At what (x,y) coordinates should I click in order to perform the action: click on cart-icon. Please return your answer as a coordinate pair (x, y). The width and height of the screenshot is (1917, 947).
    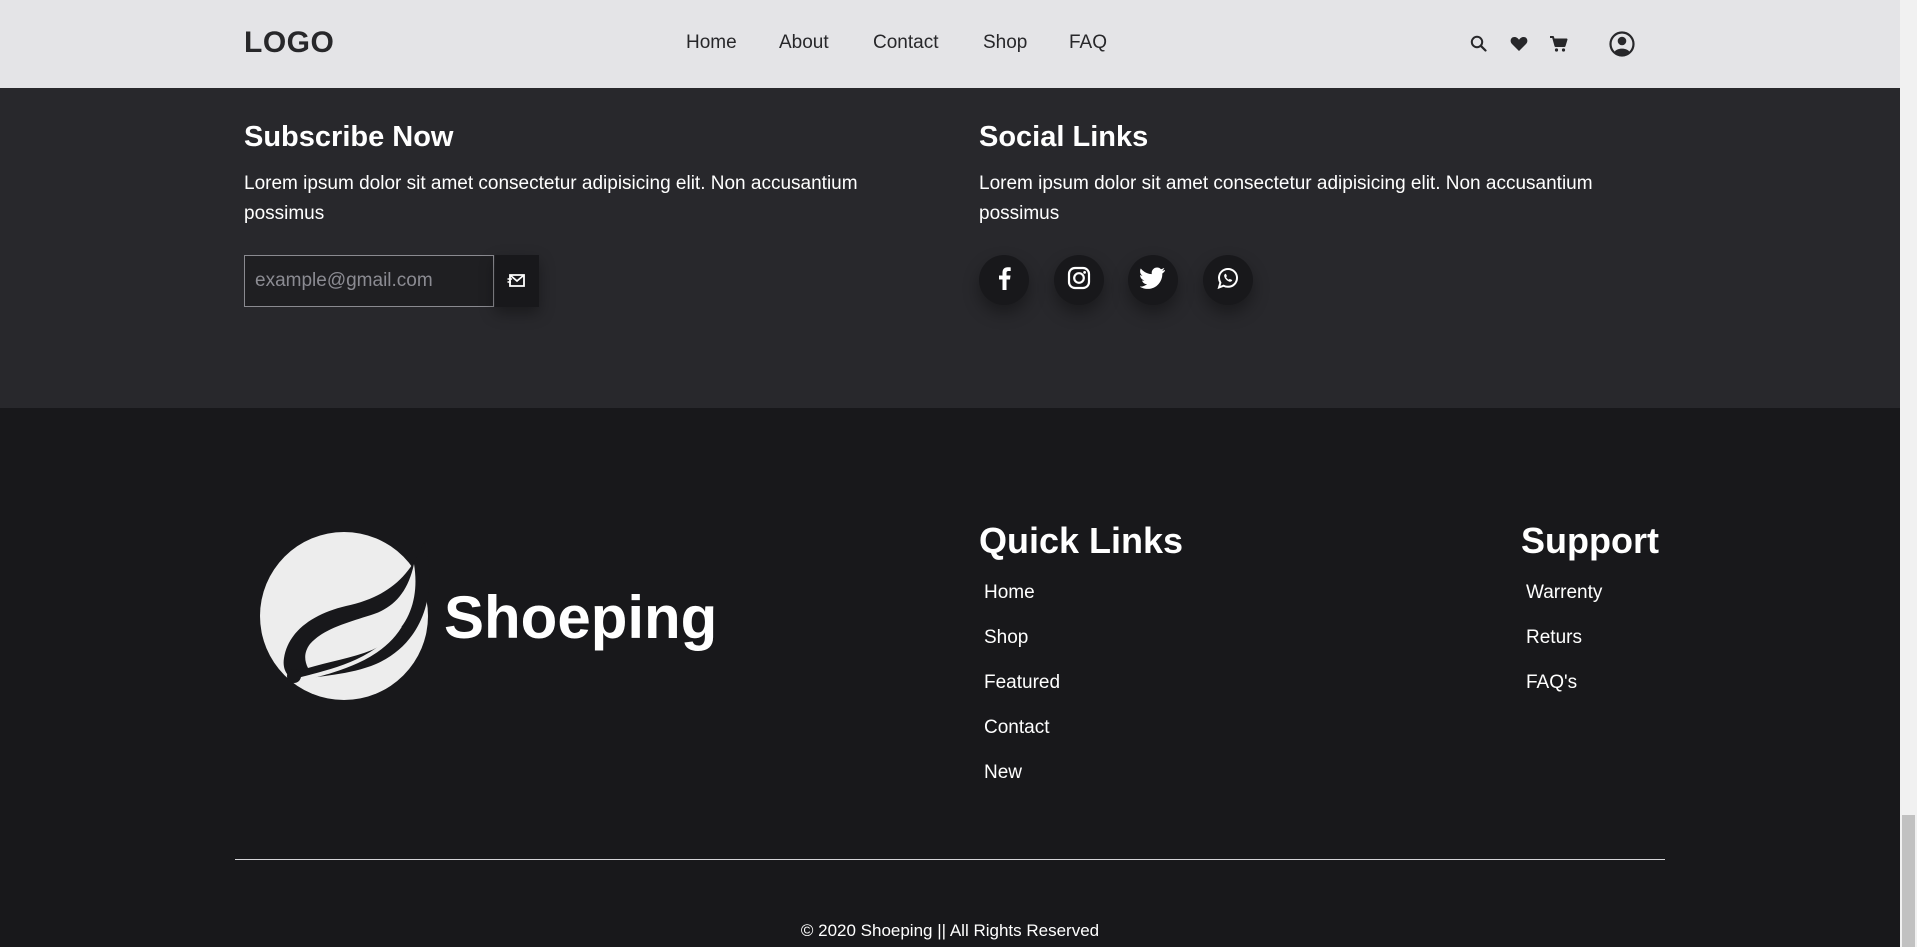
    Looking at the image, I should click on (1558, 44).